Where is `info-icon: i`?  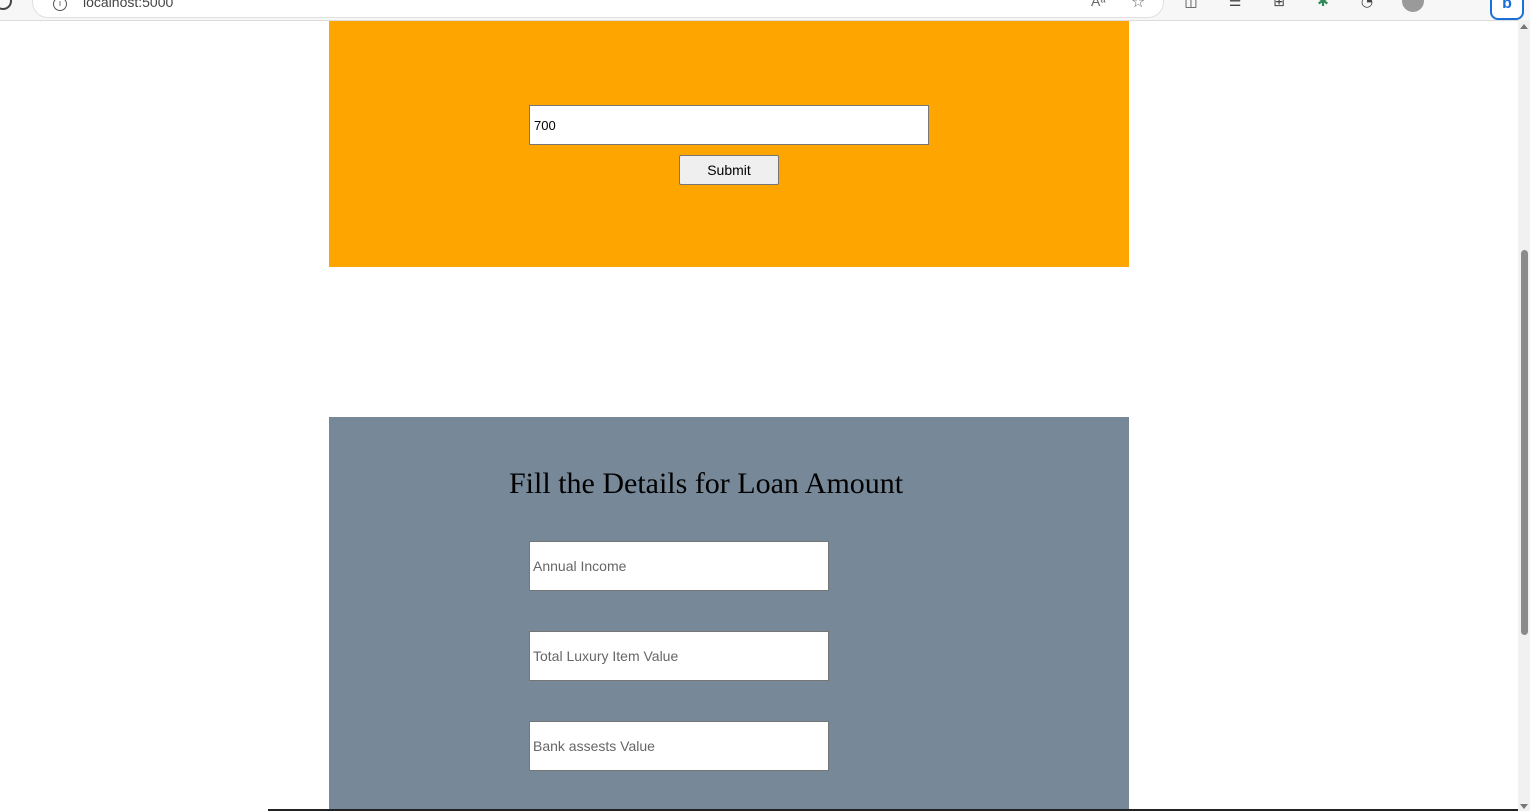
info-icon: i is located at coordinates (60, 5).